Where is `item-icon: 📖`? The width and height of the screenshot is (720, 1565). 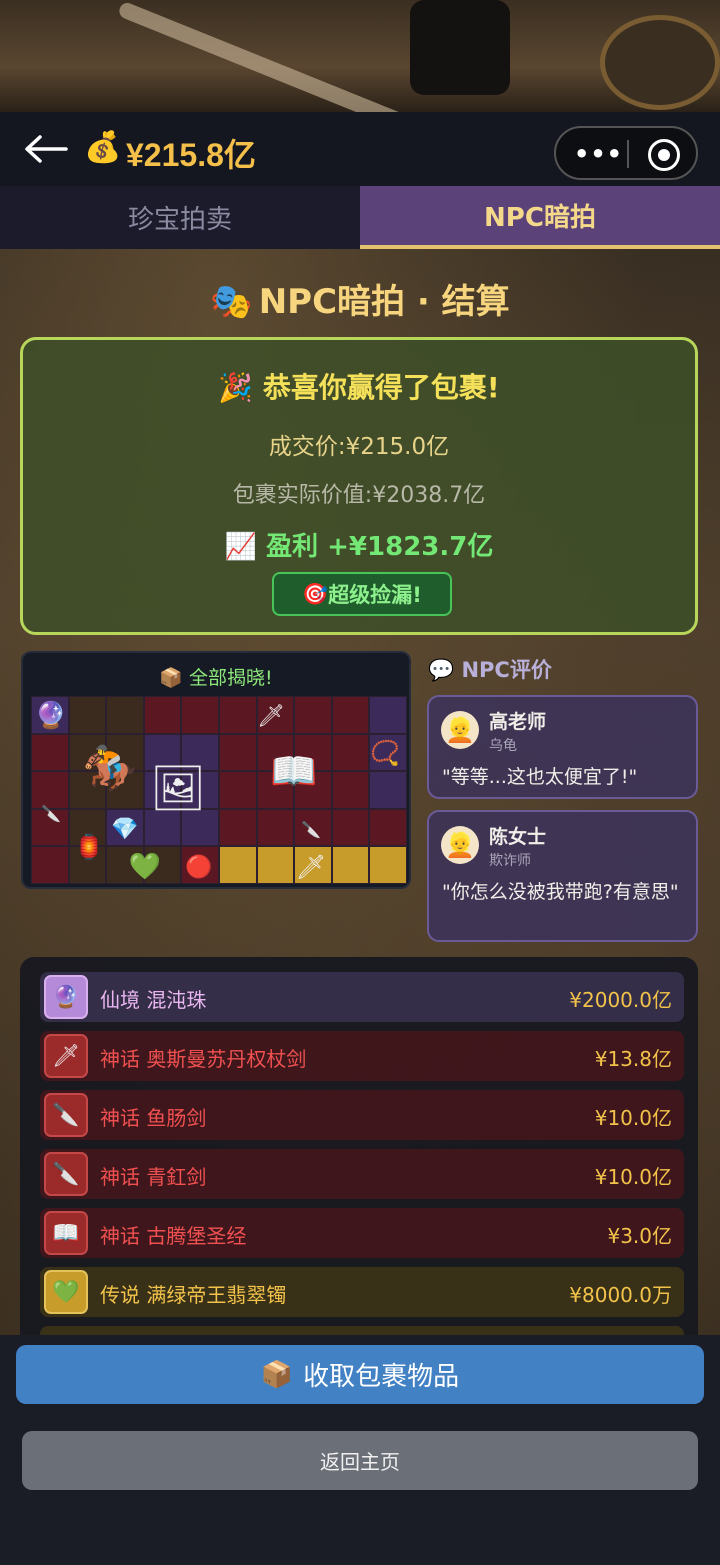
item-icon: 📖 is located at coordinates (66, 1233).